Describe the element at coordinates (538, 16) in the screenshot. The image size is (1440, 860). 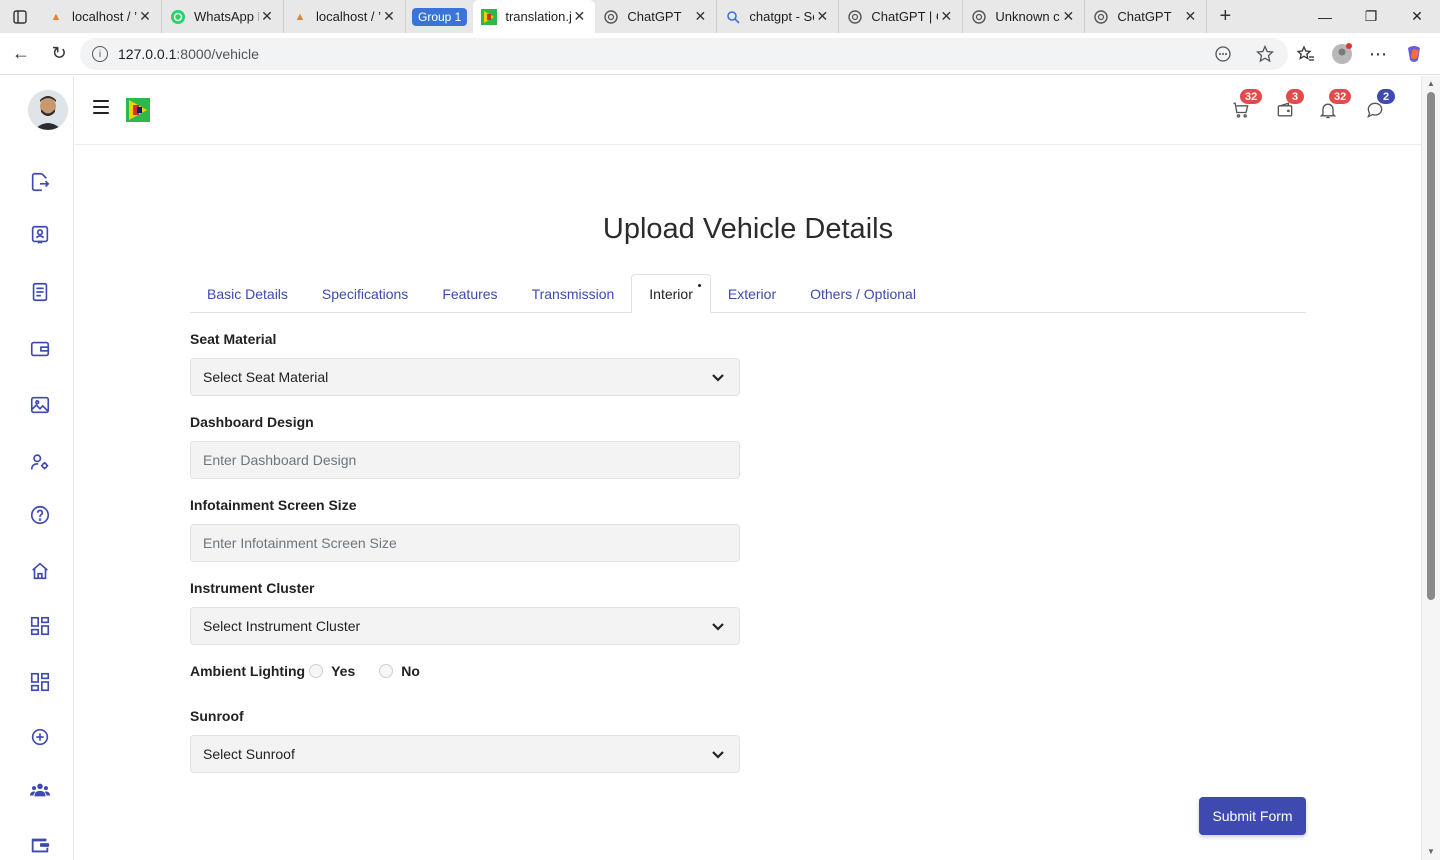
I see `browser-tab-title: translation.j` at that location.